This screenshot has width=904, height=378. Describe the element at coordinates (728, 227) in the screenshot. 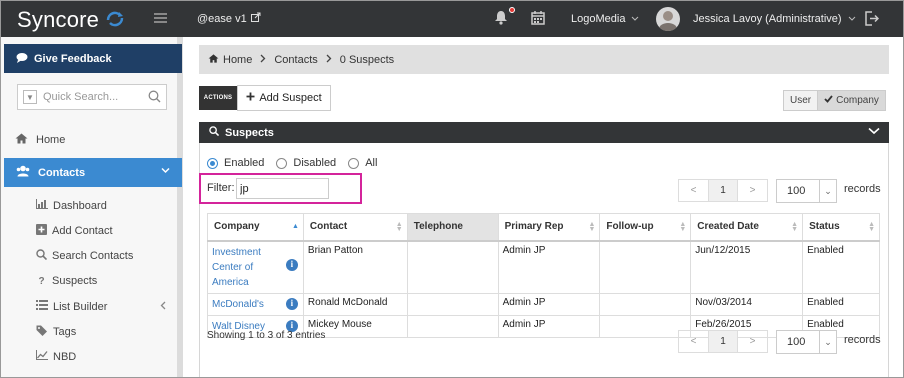

I see `col-header-label: Created Date` at that location.